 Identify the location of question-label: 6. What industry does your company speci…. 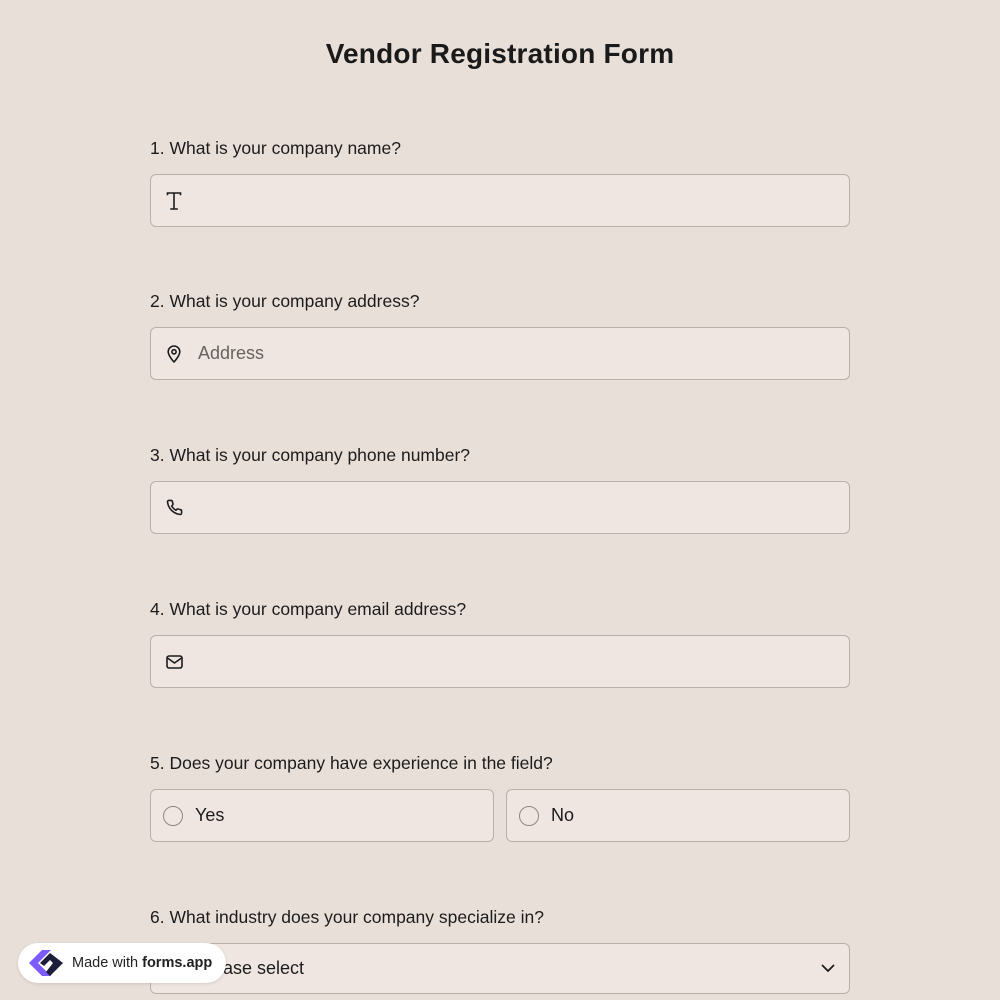
(347, 917).